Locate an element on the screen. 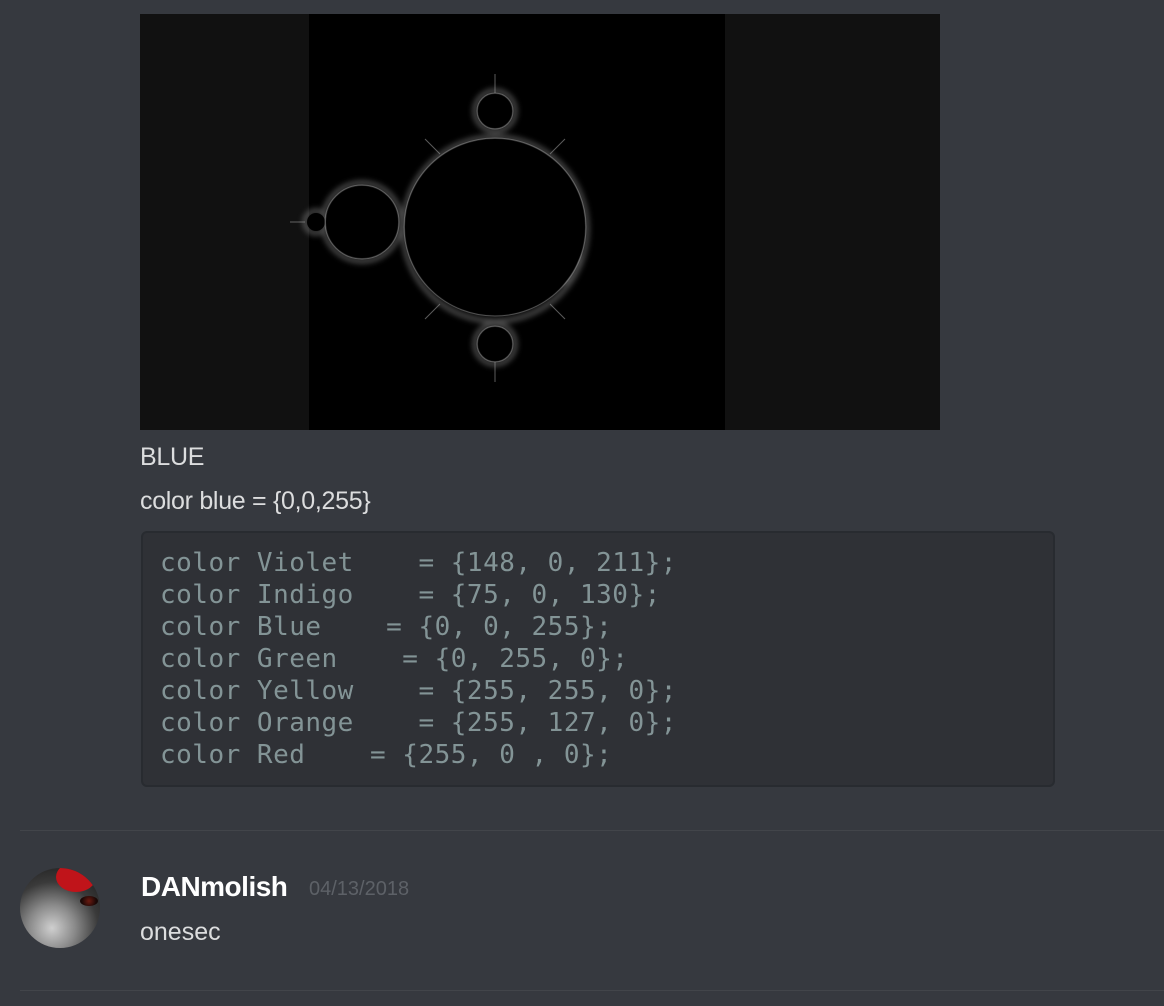  code-line: color Red = {255, 0 , 0}; is located at coordinates (386, 755).